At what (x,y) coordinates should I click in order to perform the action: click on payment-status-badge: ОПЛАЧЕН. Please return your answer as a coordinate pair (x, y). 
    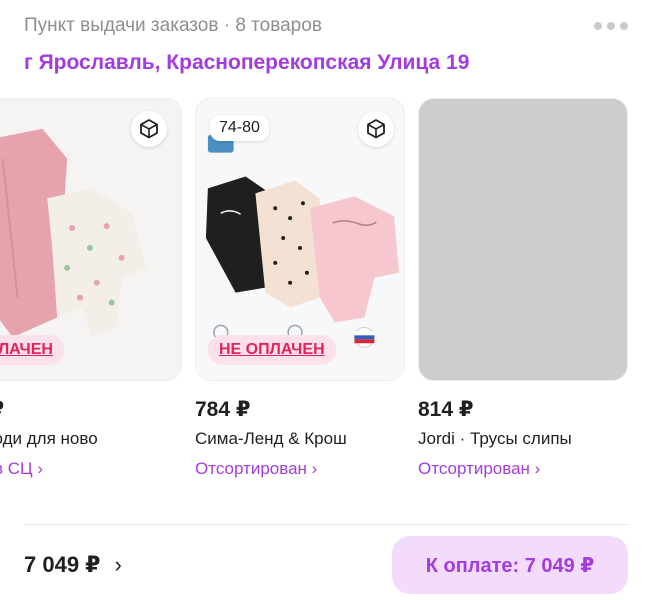
    Looking at the image, I should click on (32, 350).